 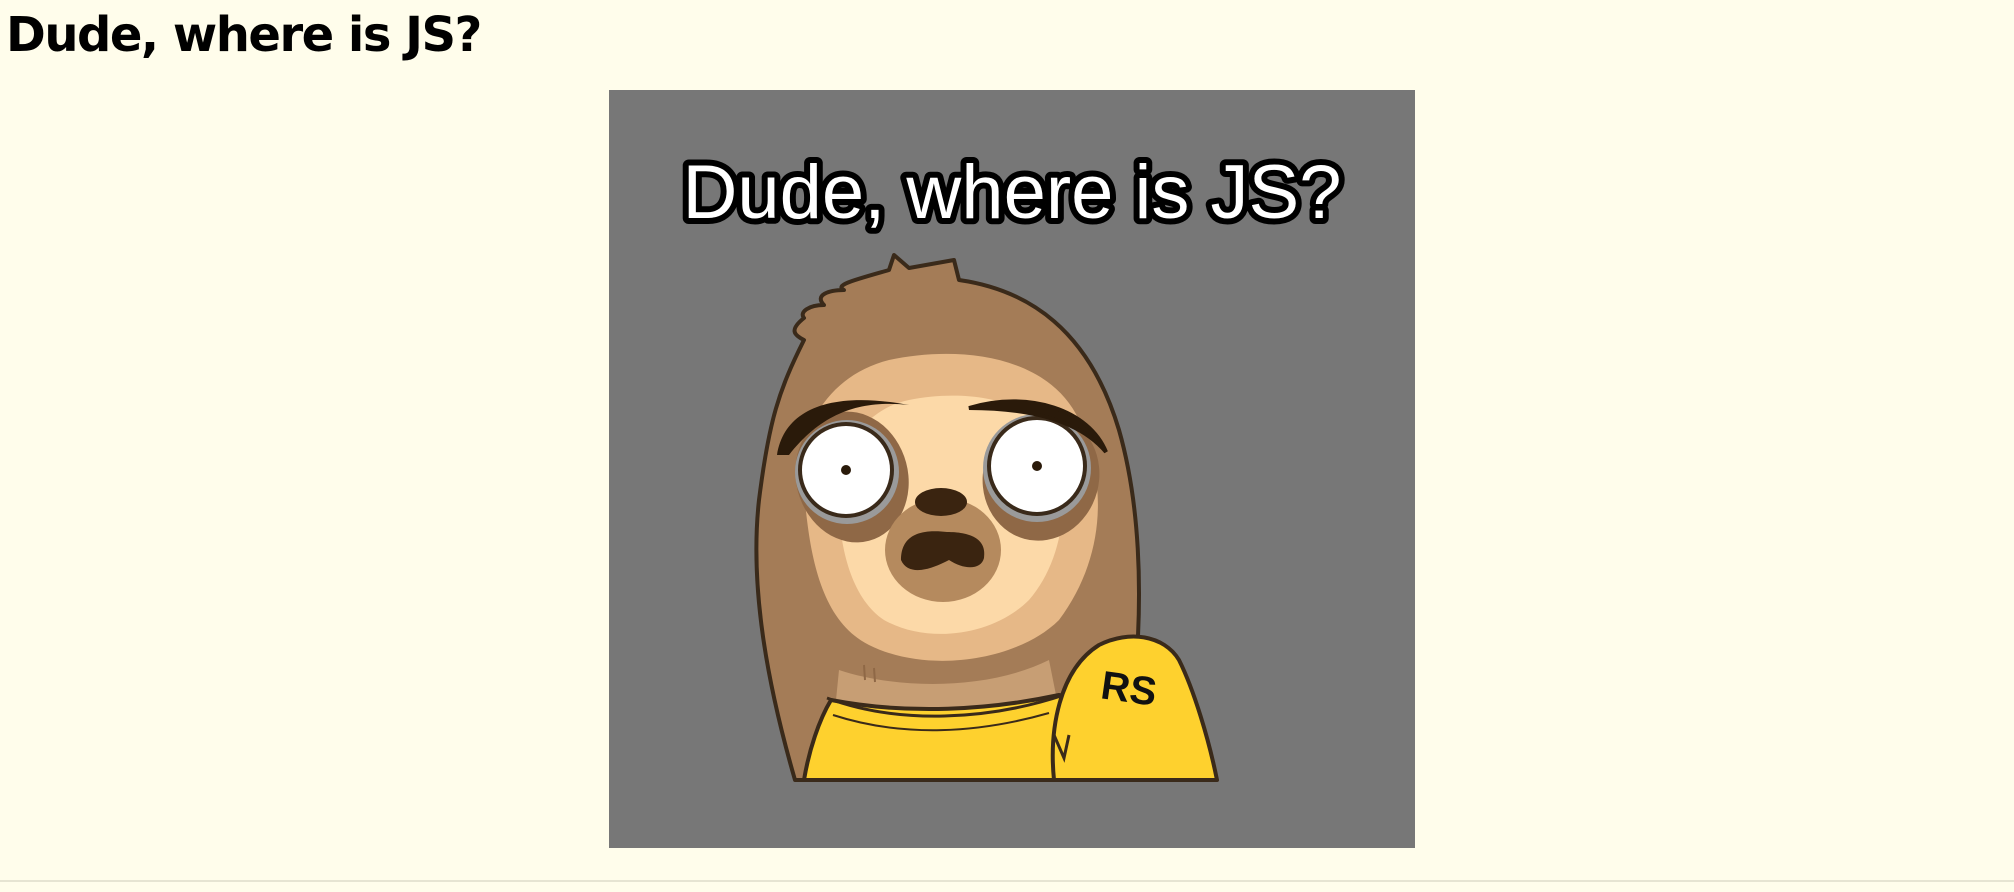 What do you see at coordinates (244, 35) in the screenshot?
I see `page-title: Dude, where is JS?` at bounding box center [244, 35].